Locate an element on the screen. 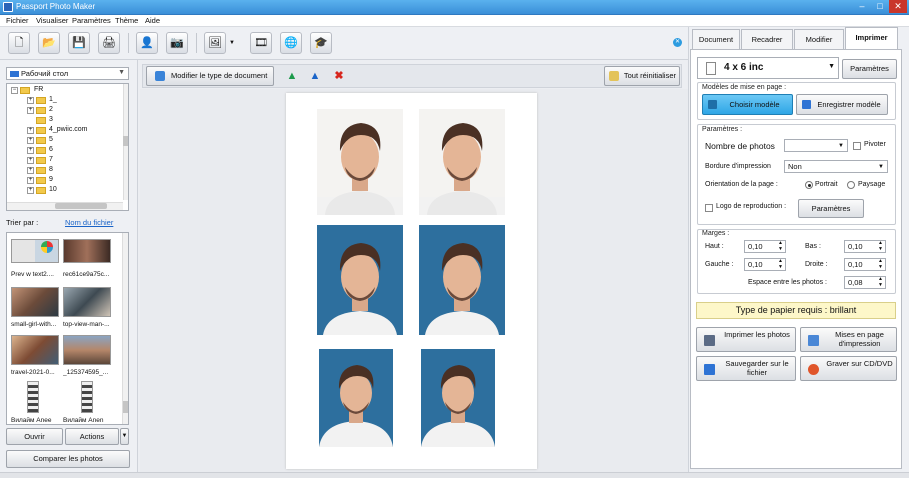 Image resolution: width=909 pixels, height=478 pixels. menu-aide: Aide is located at coordinates (152, 20).